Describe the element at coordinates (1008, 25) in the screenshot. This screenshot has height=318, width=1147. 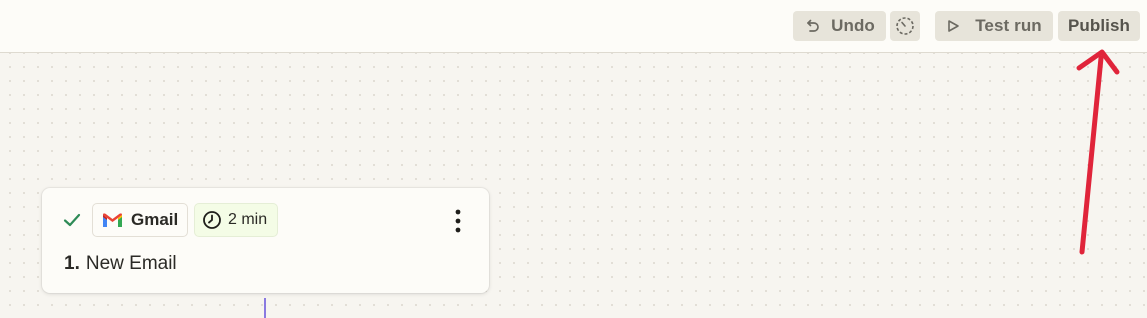
I see `test-run-label: Test run` at that location.